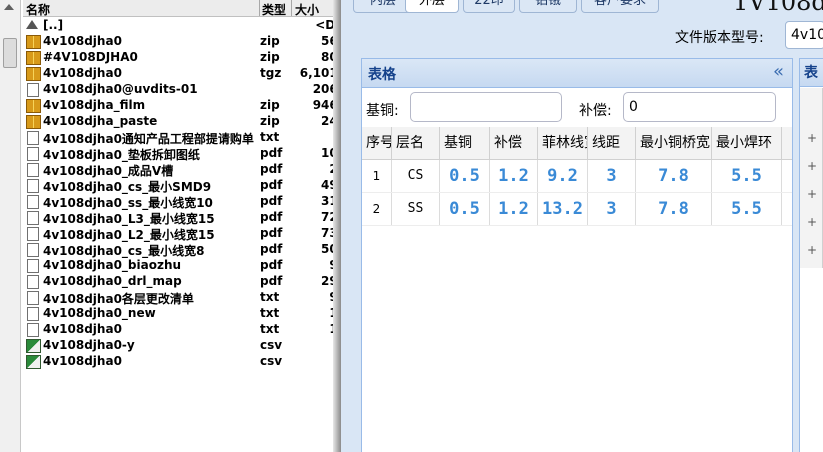 The width and height of the screenshot is (823, 452). Describe the element at coordinates (99, 313) in the screenshot. I see `file-name: 4v108djha0_new` at that location.